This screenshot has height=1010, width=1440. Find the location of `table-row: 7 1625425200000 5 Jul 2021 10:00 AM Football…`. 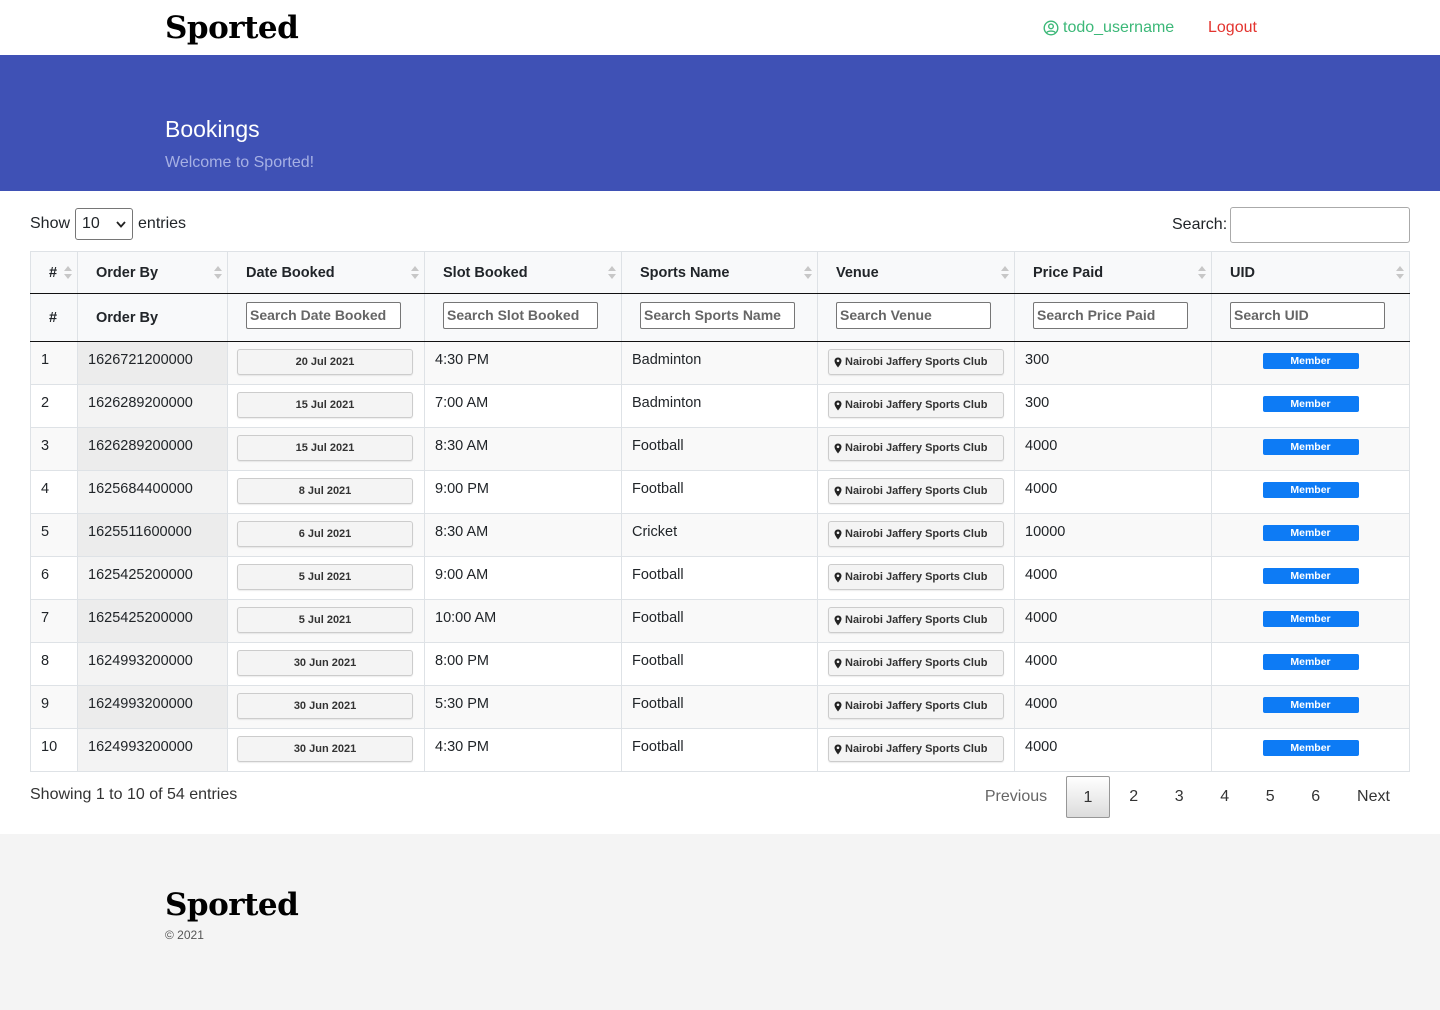

table-row: 7 1625425200000 5 Jul 2021 10:00 AM Football… is located at coordinates (720, 621).